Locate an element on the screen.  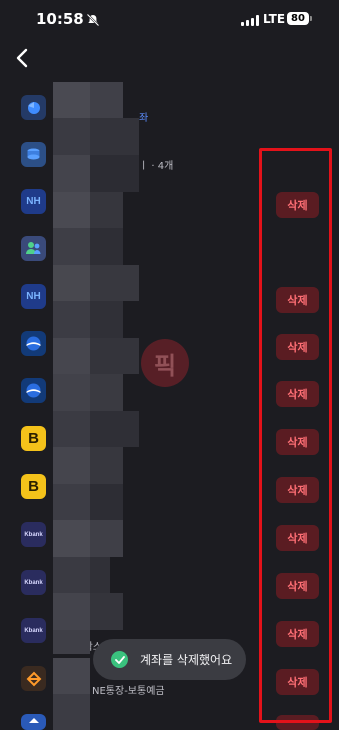
toast-message: 계좌를 삭제했어요 is located at coordinates (186, 660).